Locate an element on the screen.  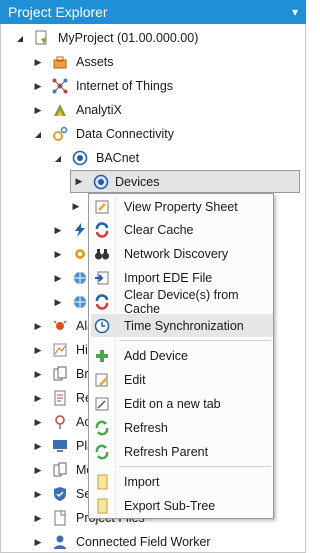
tree-item-hidden-1: ▶ is located at coordinates (80, 206).